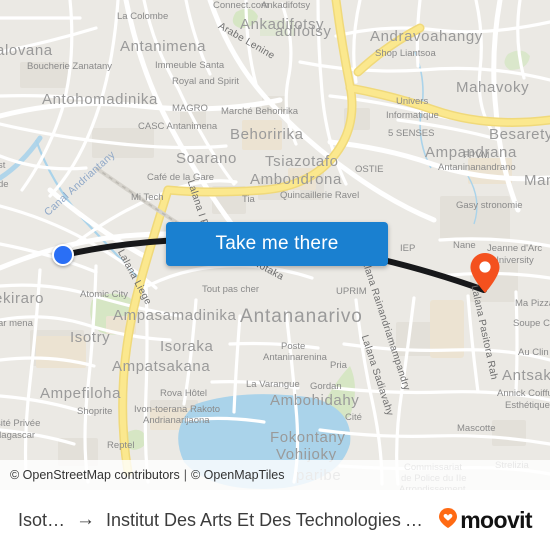 Image resolution: width=550 pixels, height=550 pixels. I want to click on moovit-wordmark: moovit, so click(496, 519).